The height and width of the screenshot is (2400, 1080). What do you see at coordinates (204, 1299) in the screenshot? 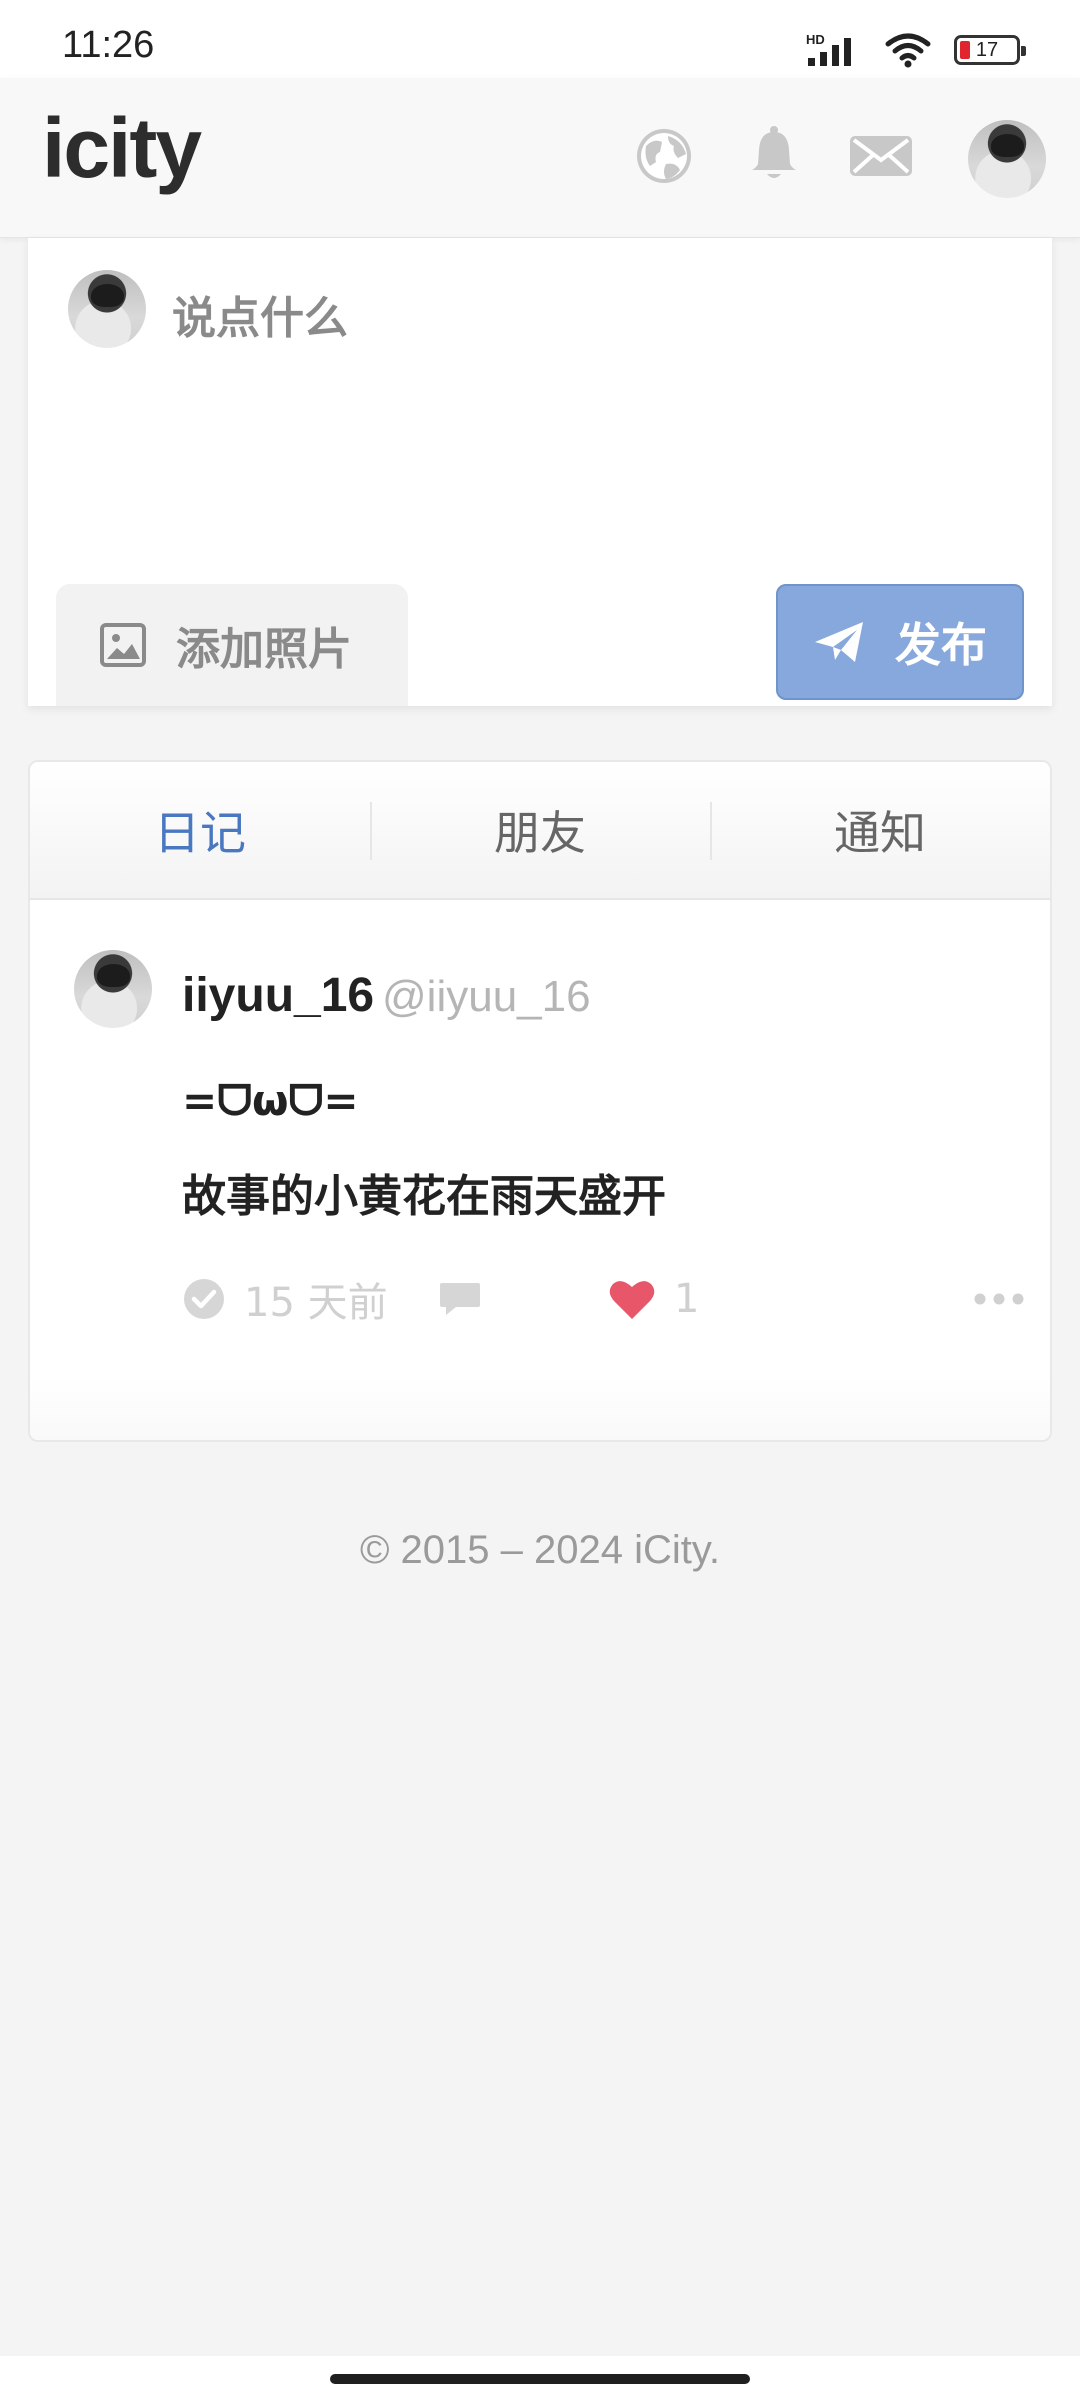
I see `check-icon` at bounding box center [204, 1299].